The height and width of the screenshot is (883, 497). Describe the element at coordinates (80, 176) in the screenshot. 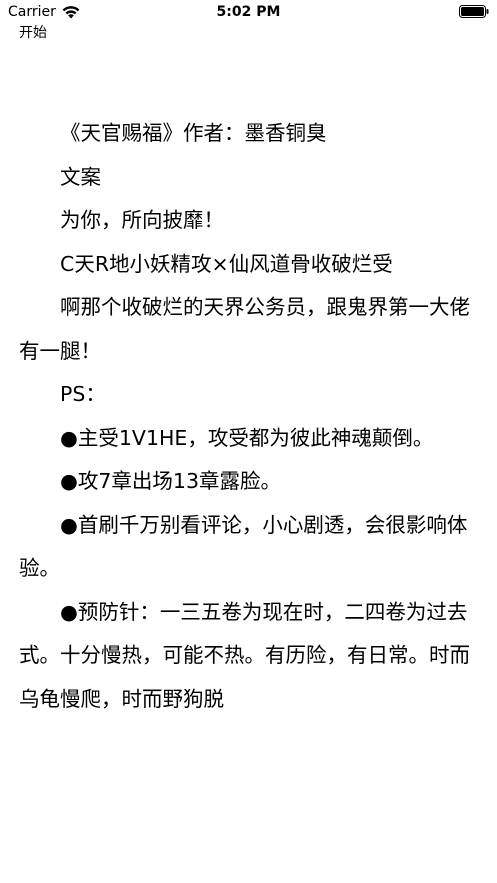

I see `paragraph: 文案` at that location.